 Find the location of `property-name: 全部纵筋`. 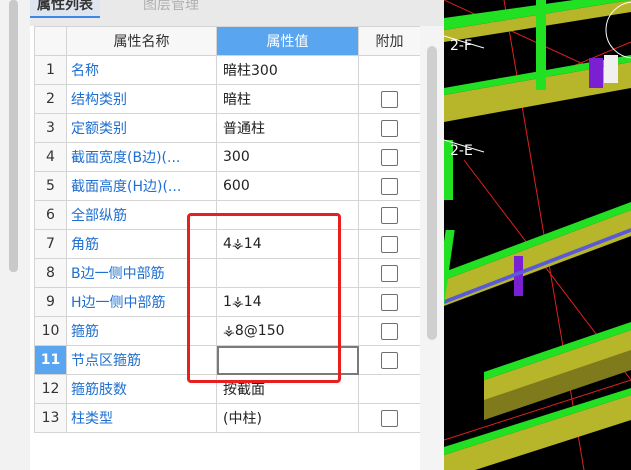

property-name: 全部纵筋 is located at coordinates (141, 215).